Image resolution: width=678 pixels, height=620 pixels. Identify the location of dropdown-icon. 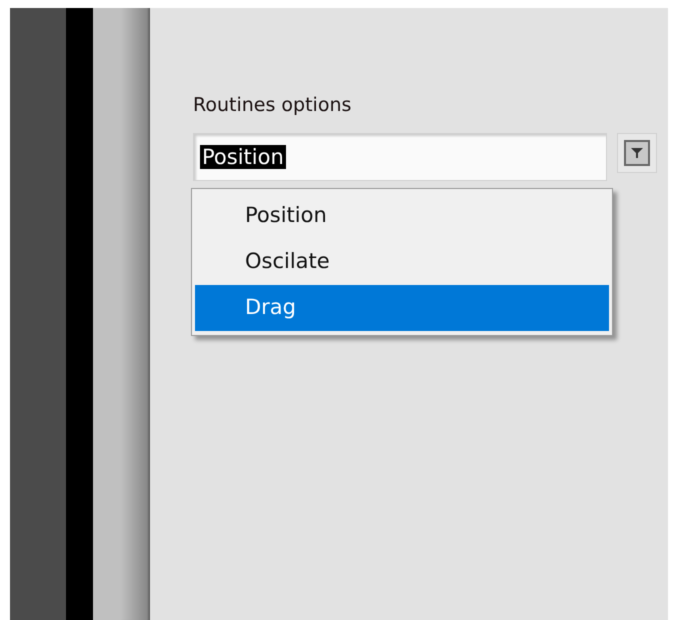
(637, 153).